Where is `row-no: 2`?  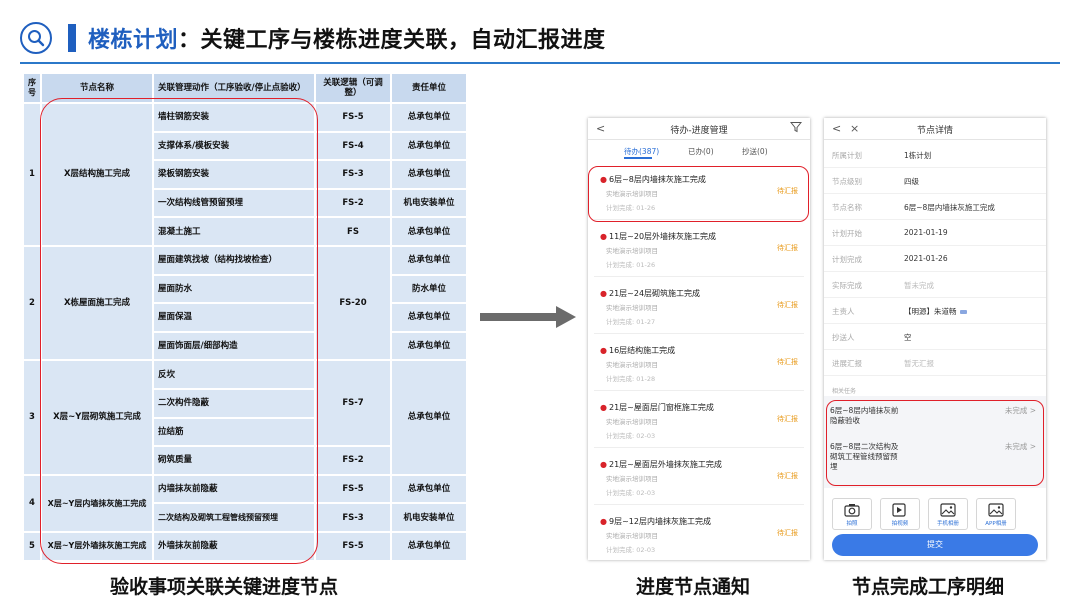 row-no: 2 is located at coordinates (32, 303).